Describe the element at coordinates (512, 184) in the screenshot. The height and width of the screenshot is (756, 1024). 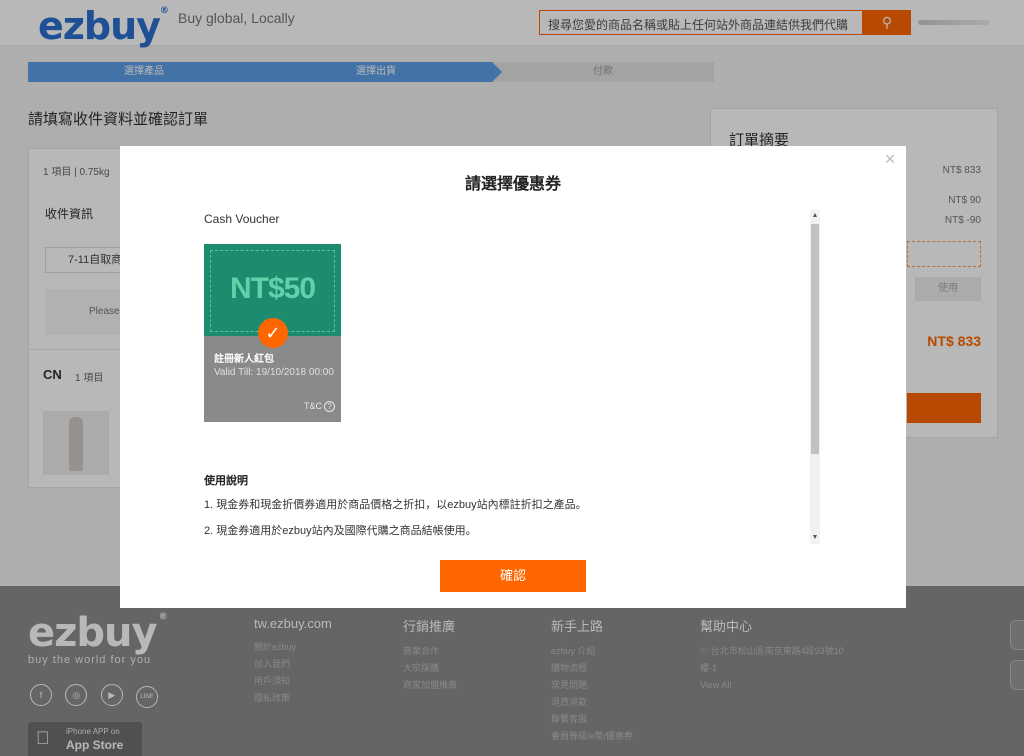
I see `modal-title: 請選擇優惠券` at that location.